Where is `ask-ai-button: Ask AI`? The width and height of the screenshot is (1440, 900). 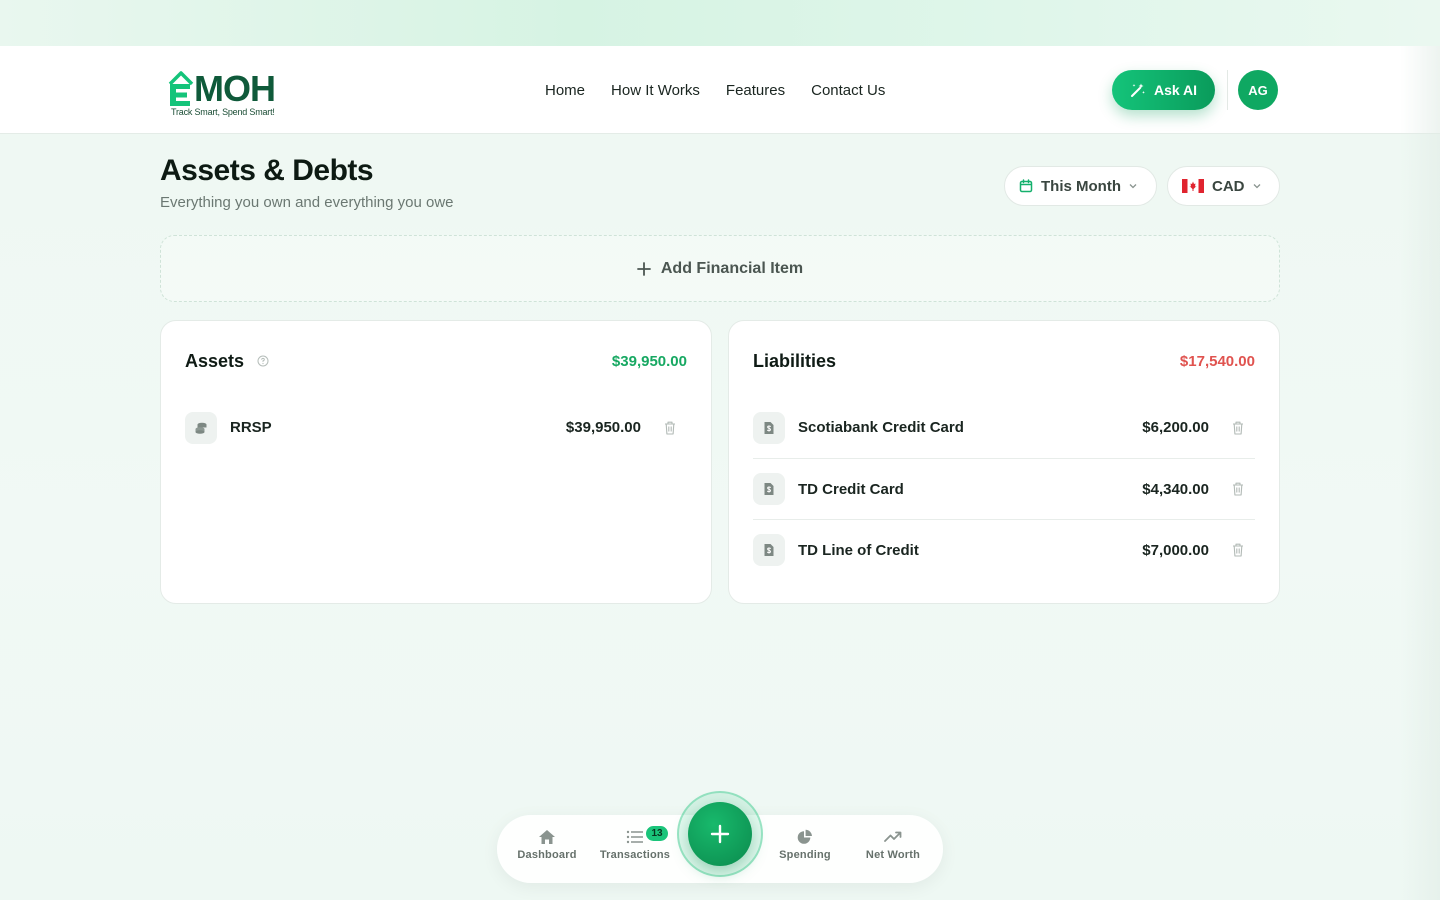
ask-ai-button: Ask AI is located at coordinates (1163, 90).